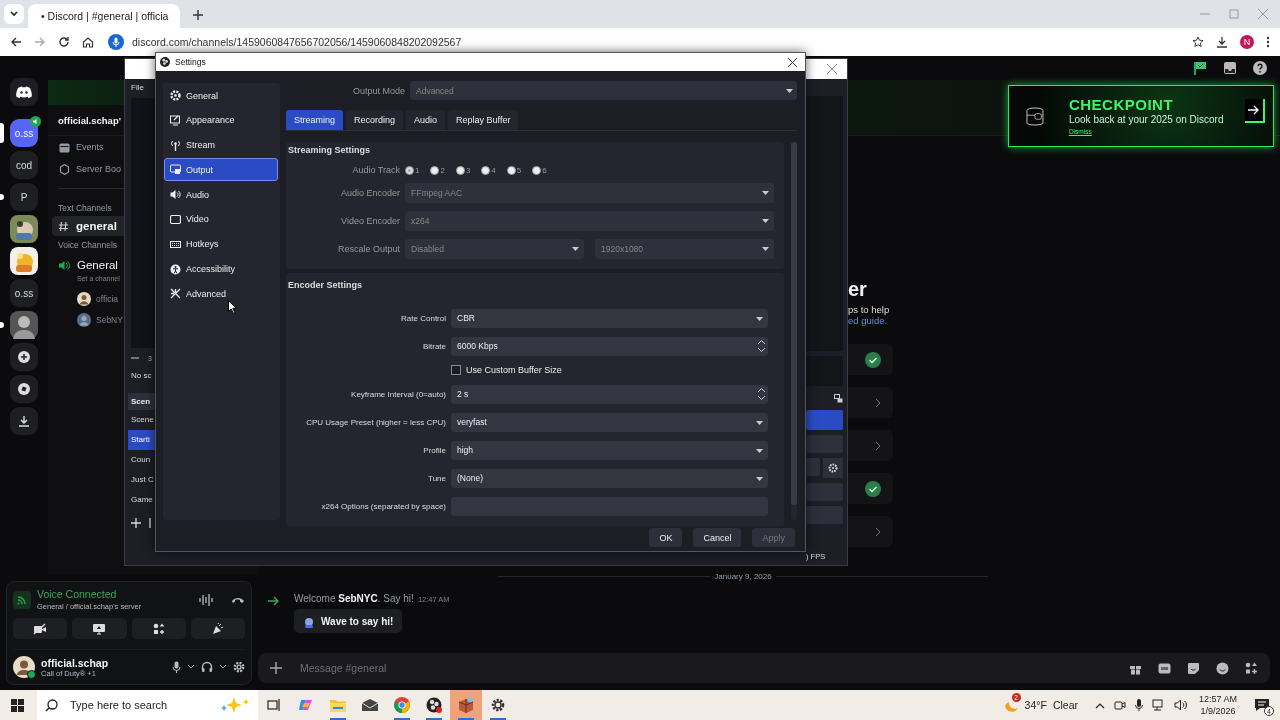 The height and width of the screenshot is (720, 1280). What do you see at coordinates (354, 598) in the screenshot?
I see `system-message: Welcome SebNYC. Say hi!` at bounding box center [354, 598].